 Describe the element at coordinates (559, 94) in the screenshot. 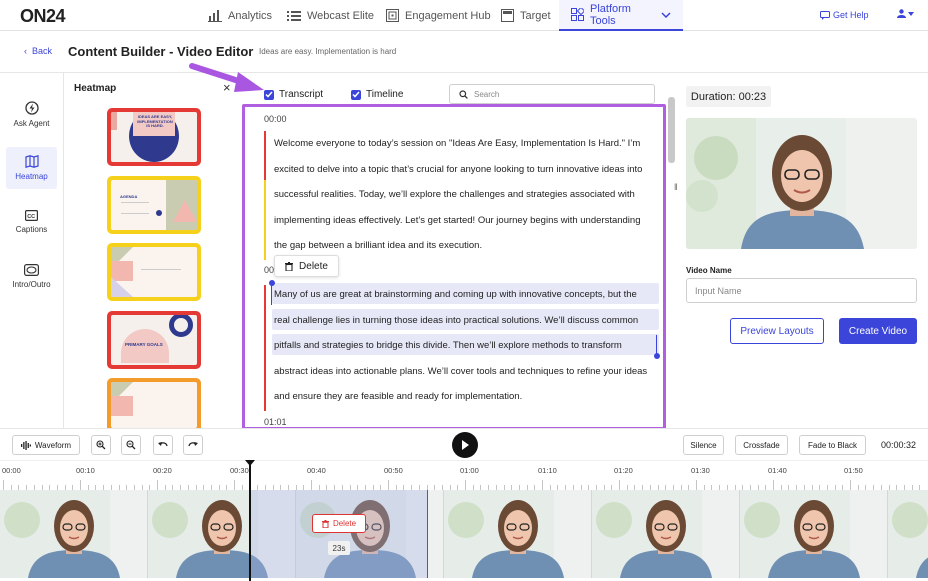

I see `search-input` at that location.